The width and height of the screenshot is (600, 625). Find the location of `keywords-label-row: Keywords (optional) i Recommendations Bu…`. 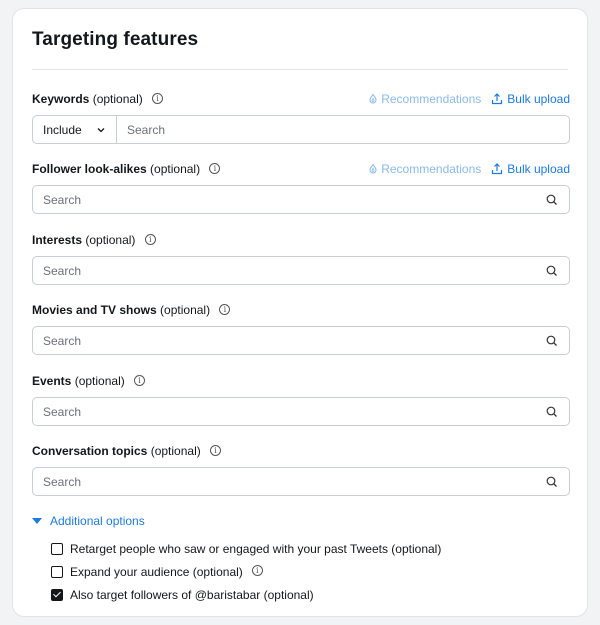

keywords-label-row: Keywords (optional) i Recommendations Bu… is located at coordinates (301, 99).